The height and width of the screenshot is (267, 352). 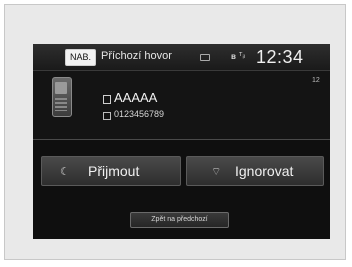 I want to click on bluetooth-icon: ʙ, so click(x=233, y=56).